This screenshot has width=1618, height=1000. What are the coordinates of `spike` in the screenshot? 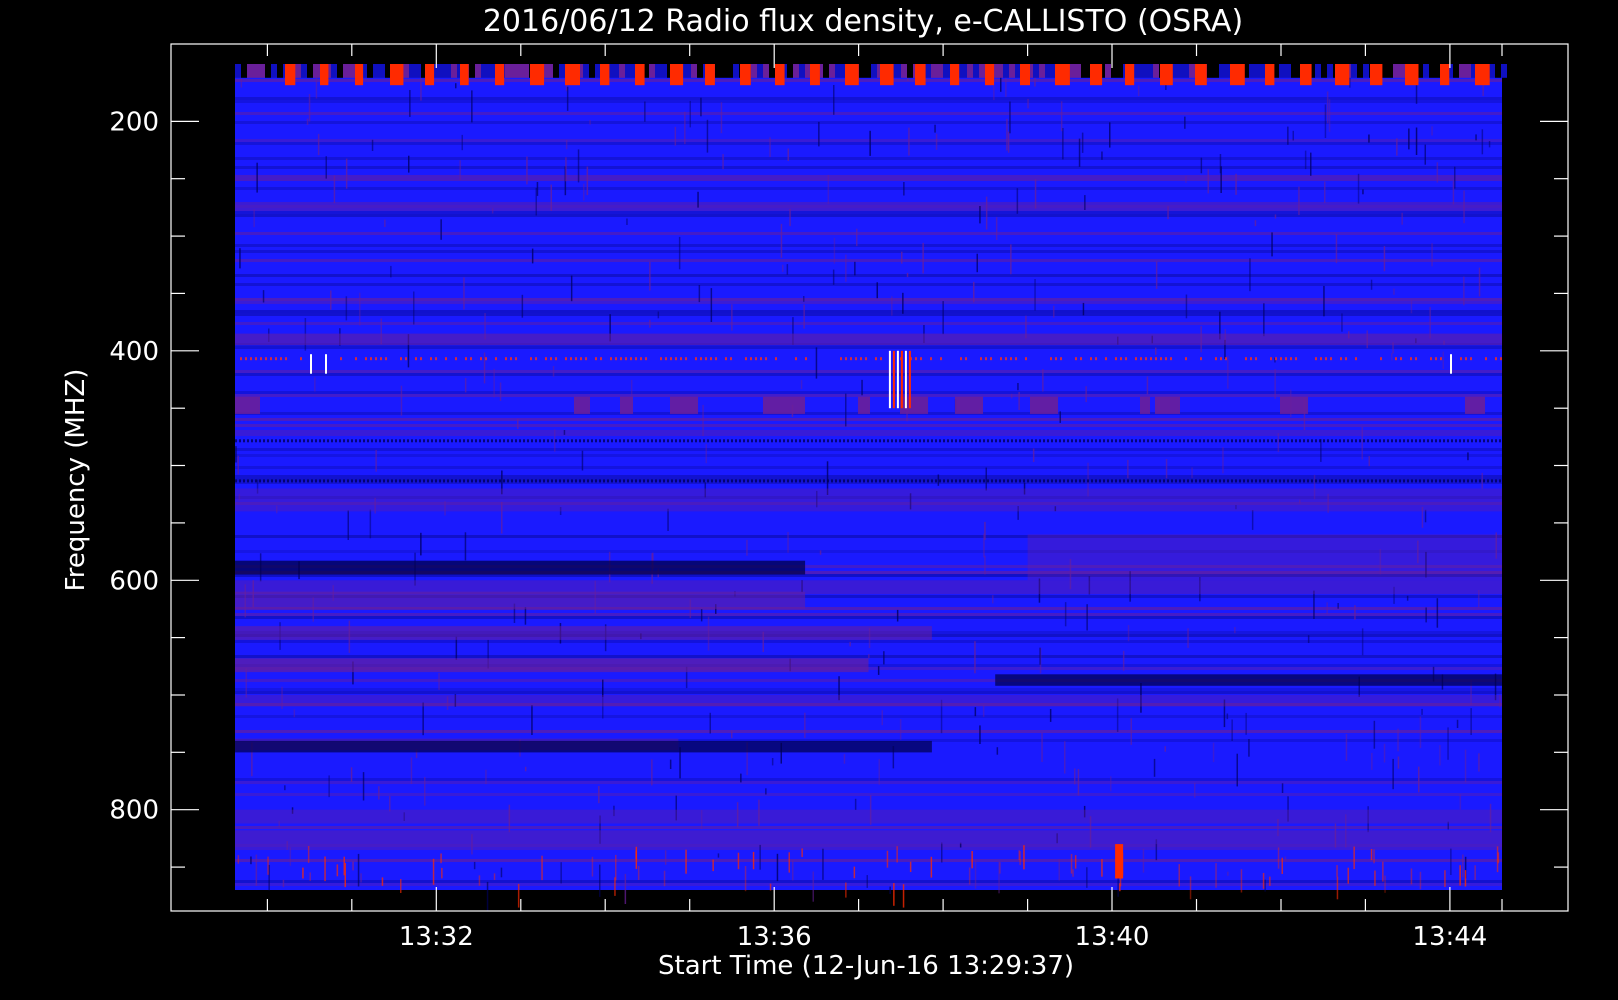 It's located at (311, 364).